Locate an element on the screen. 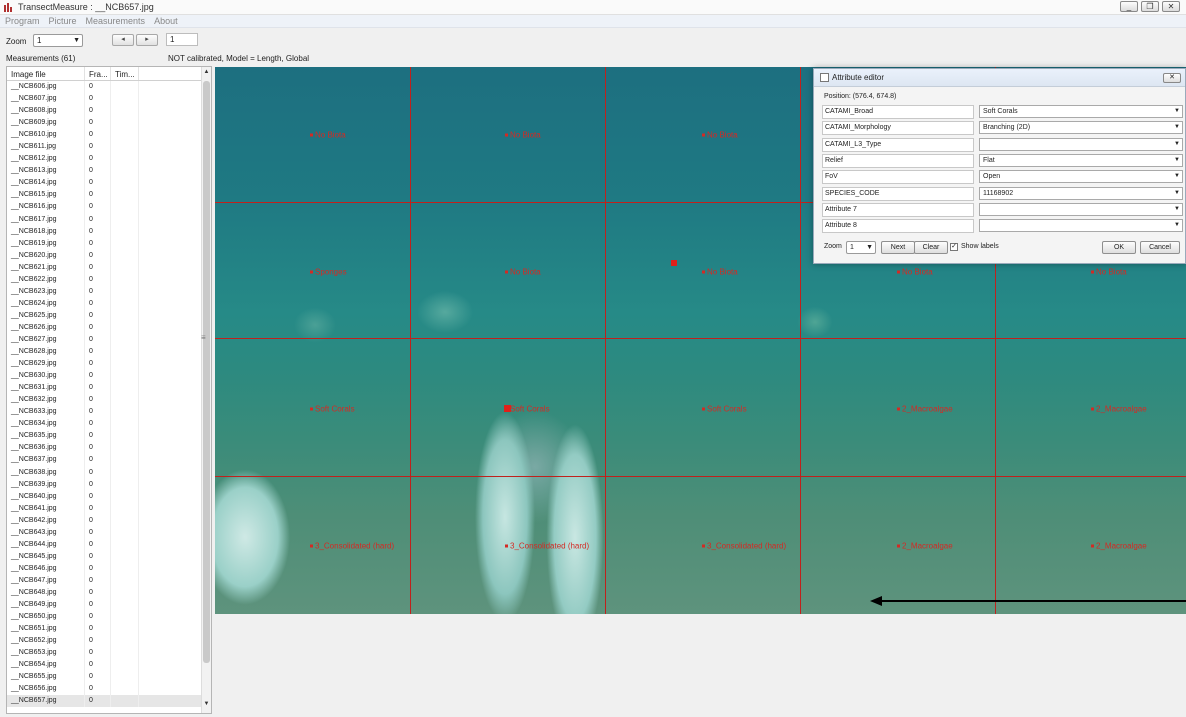 This screenshot has width=1186, height=717. scroll-up-icon: ▲ is located at coordinates (206, 74).